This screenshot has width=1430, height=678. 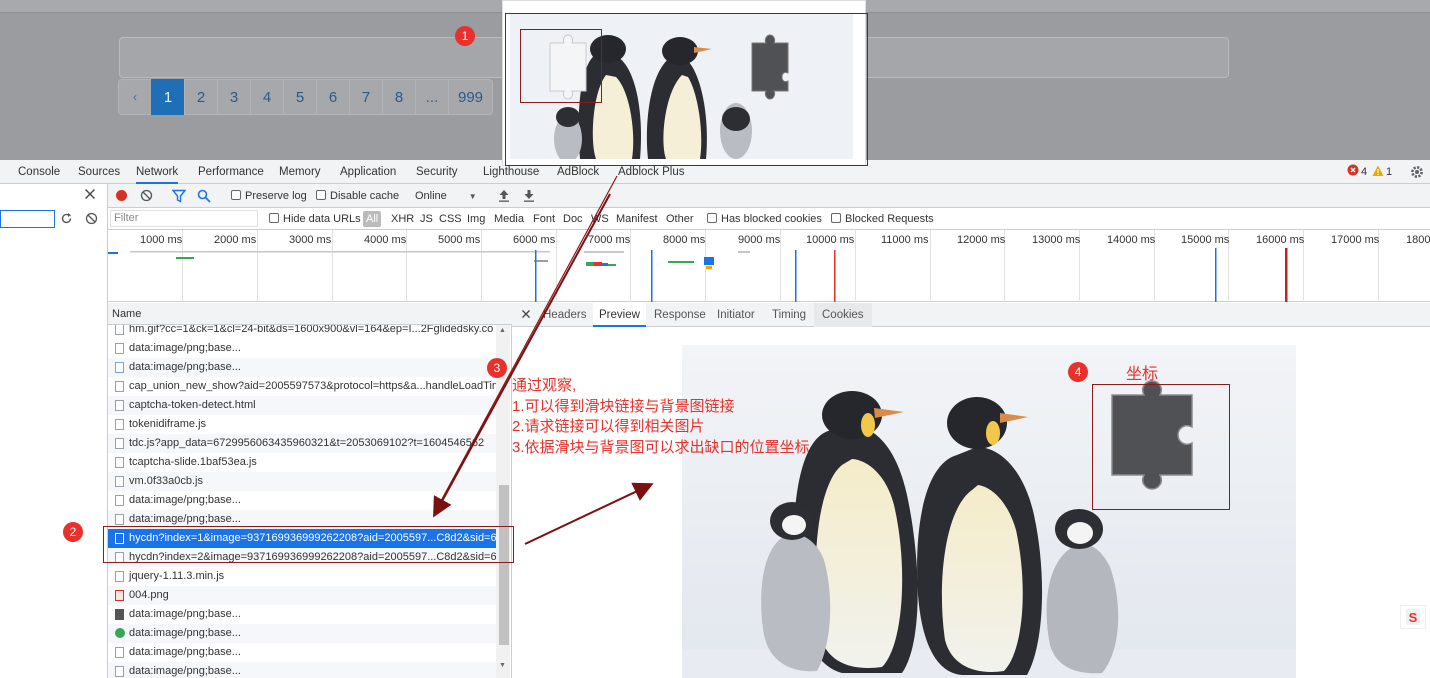 What do you see at coordinates (276, 196) in the screenshot?
I see `preserve-log-label: Preserve log` at bounding box center [276, 196].